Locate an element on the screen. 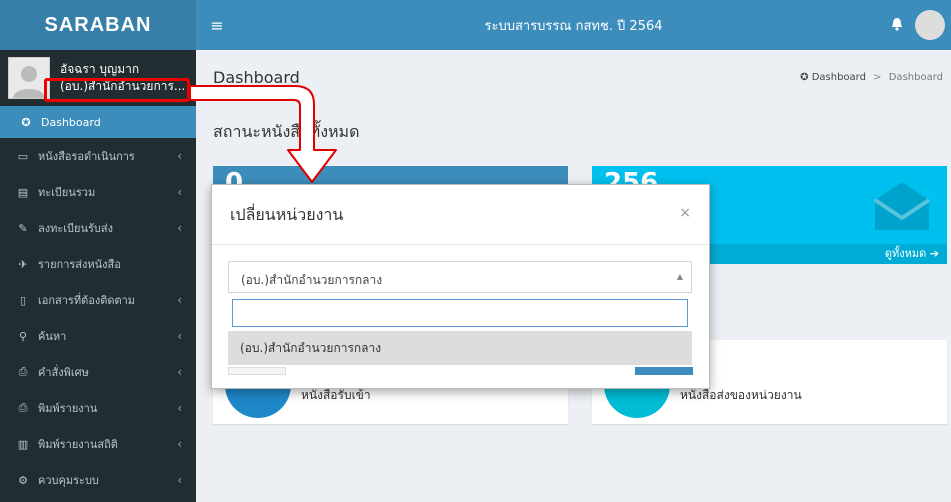 This screenshot has width=951, height=502. bell-icon is located at coordinates (897, 26).